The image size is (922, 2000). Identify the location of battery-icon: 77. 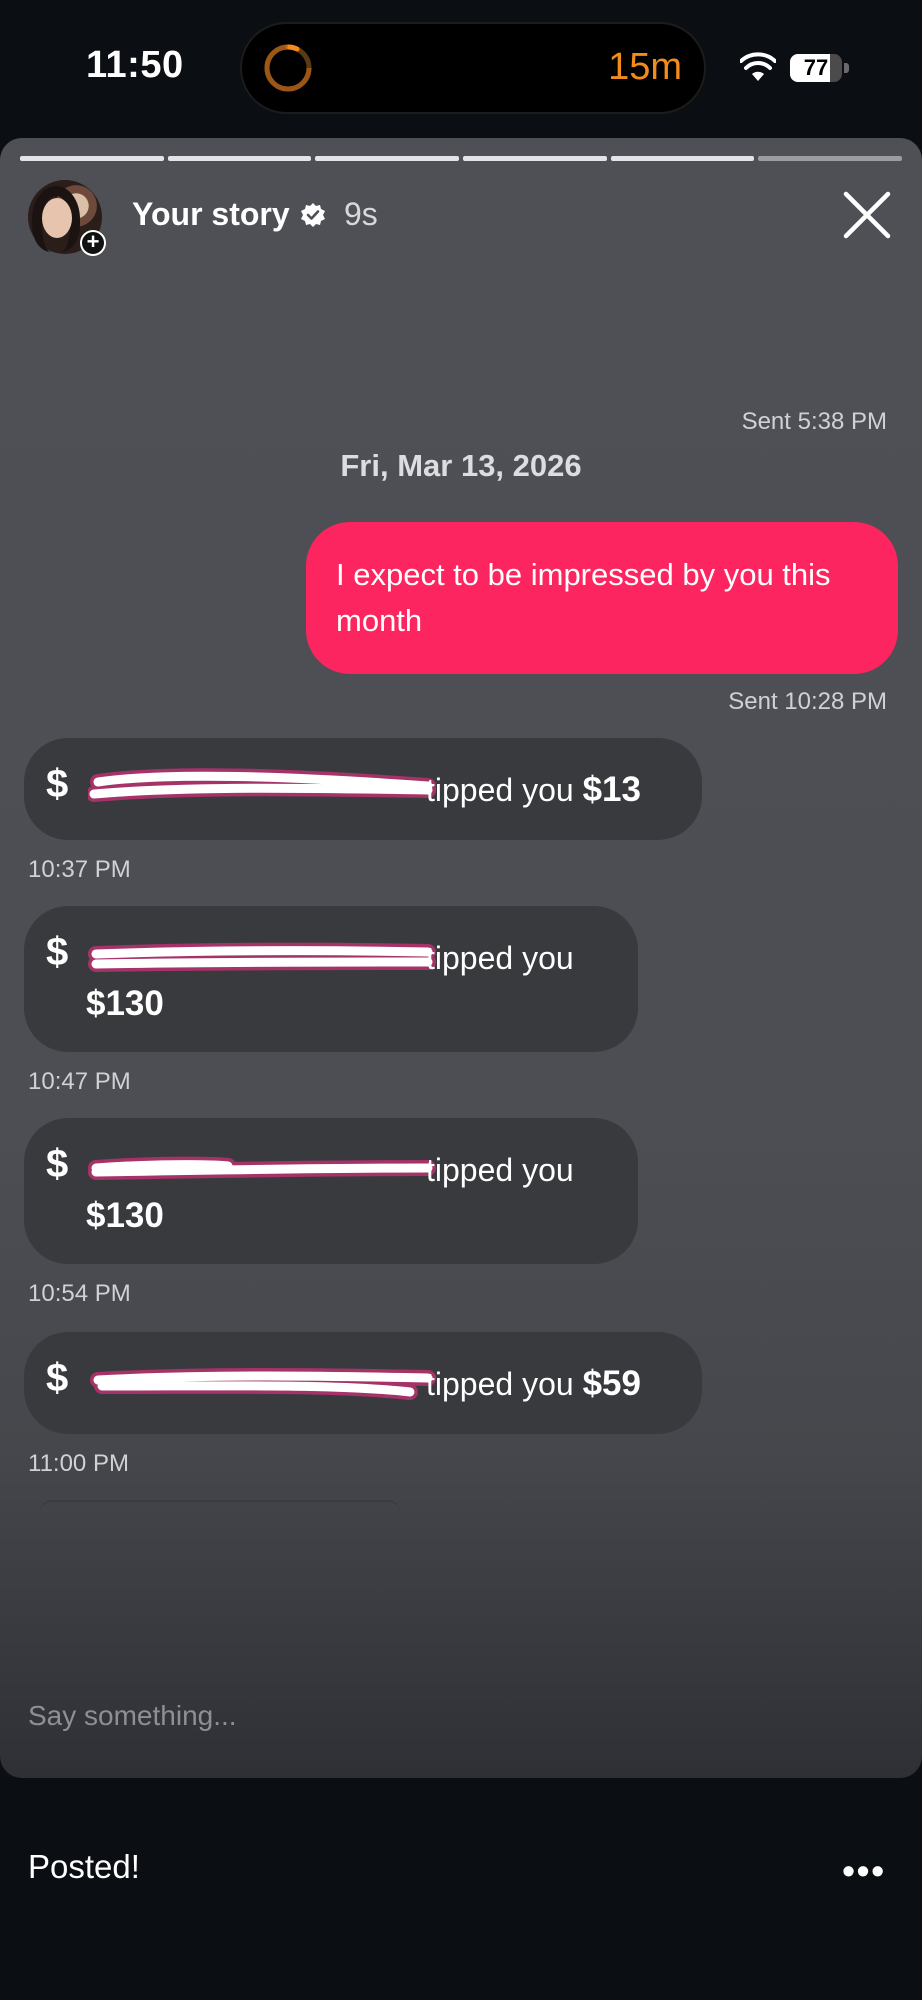
(820, 69).